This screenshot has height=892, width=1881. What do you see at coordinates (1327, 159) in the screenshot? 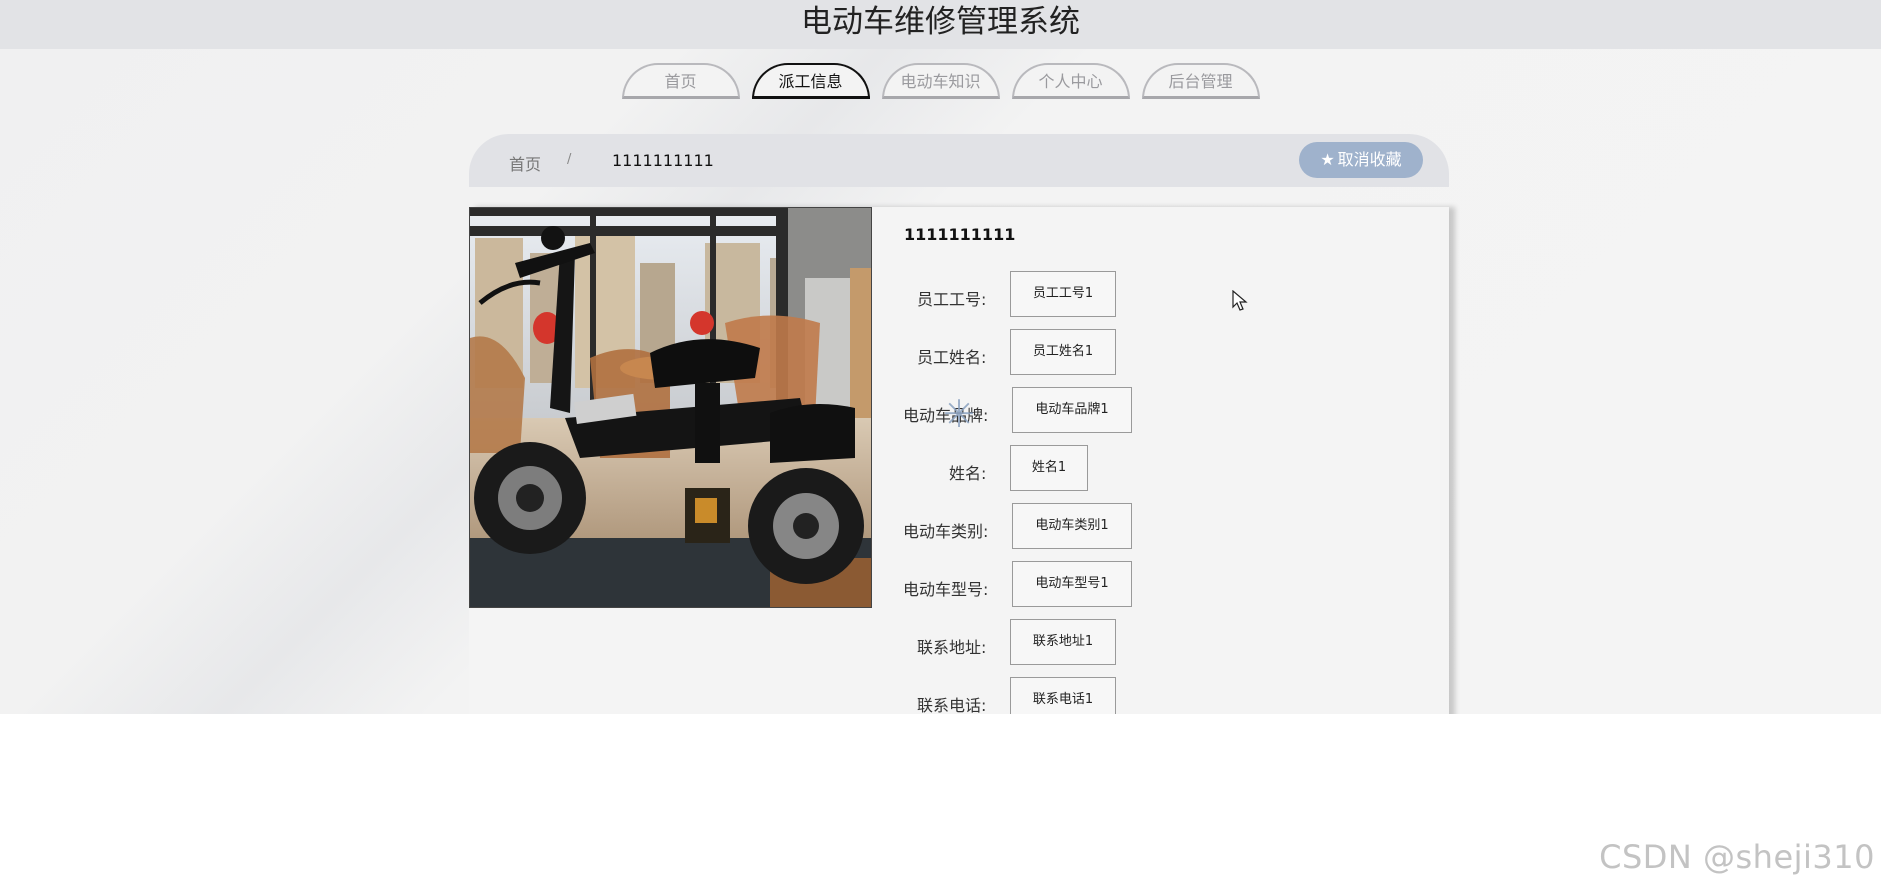
I see `star-icon: ★` at bounding box center [1327, 159].